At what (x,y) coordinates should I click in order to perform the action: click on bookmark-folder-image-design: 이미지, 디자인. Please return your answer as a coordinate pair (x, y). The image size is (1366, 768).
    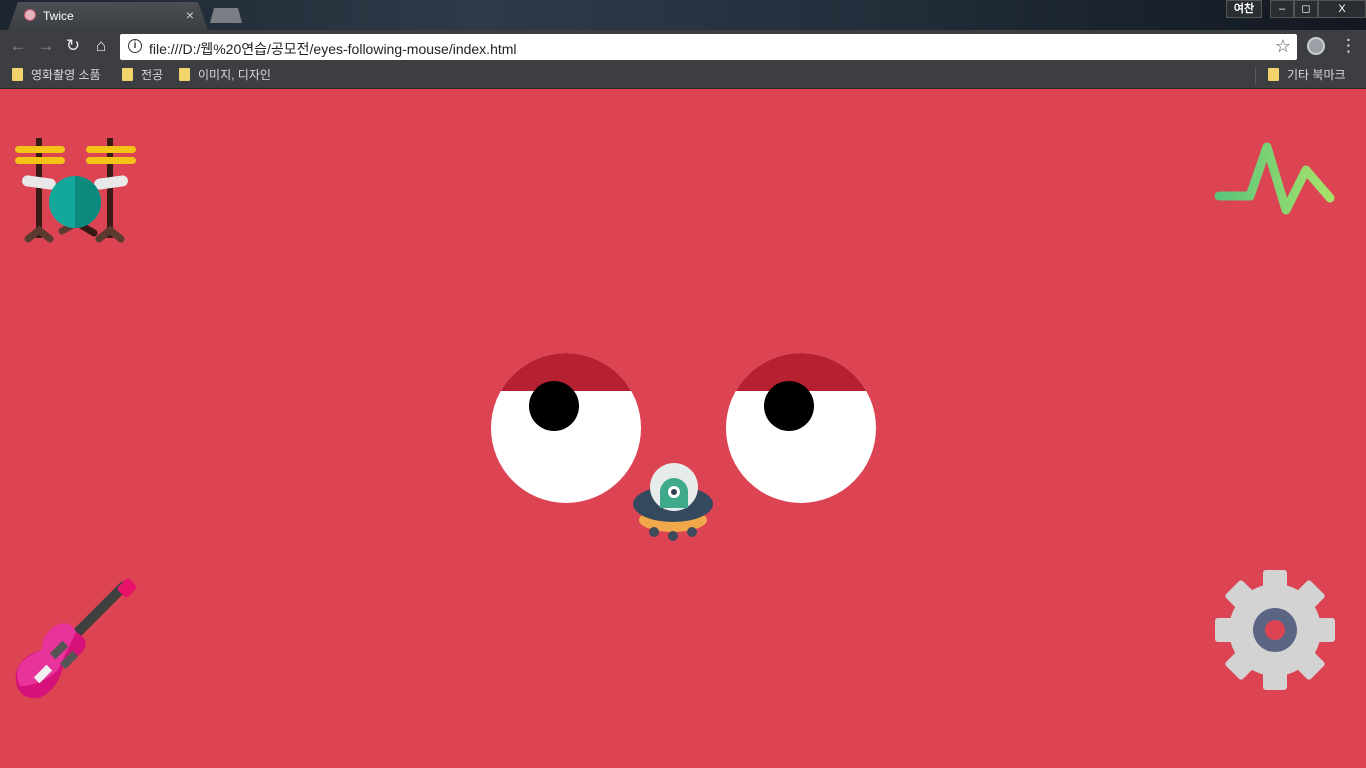
    Looking at the image, I should click on (225, 76).